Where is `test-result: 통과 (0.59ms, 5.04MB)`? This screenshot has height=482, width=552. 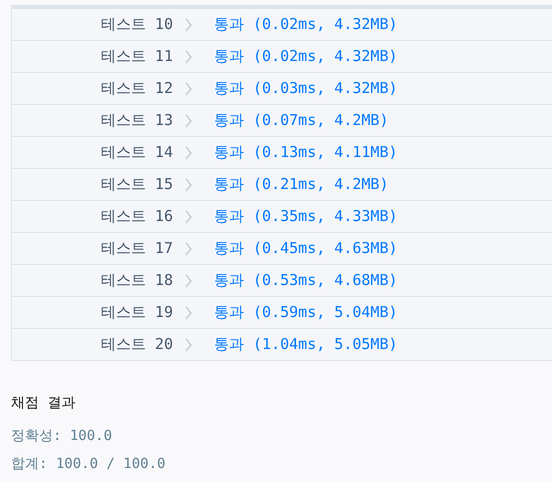 test-result: 통과 (0.59ms, 5.04MB) is located at coordinates (306, 313).